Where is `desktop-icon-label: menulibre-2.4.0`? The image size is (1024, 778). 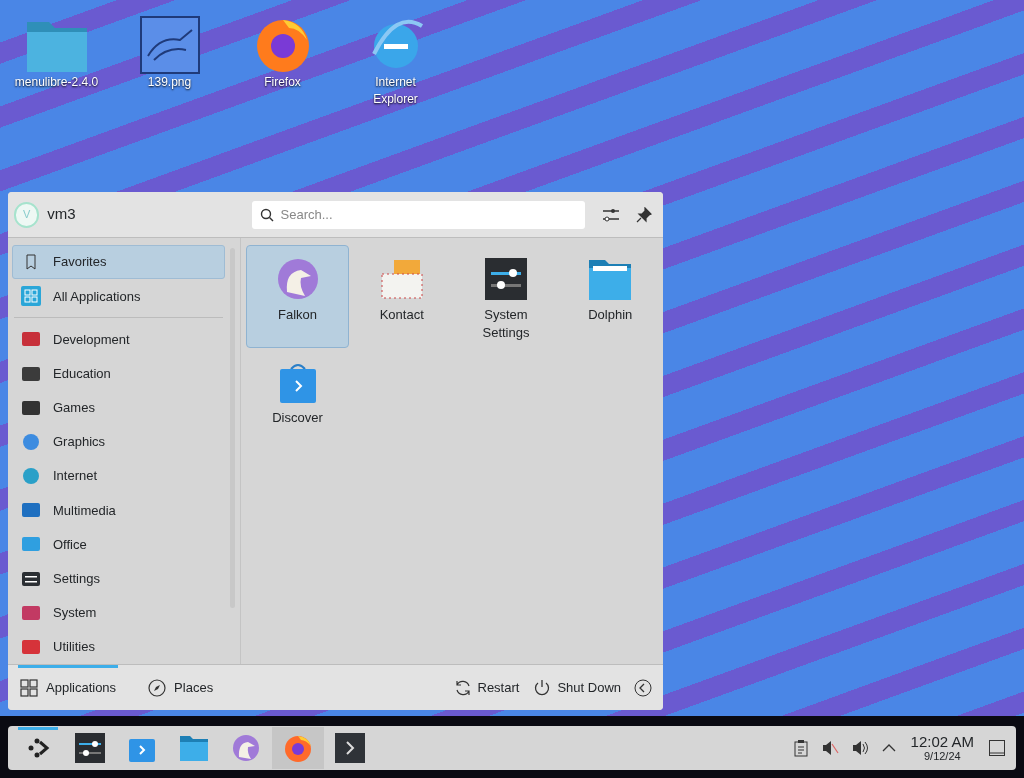
desktop-icon-label: menulibre-2.4.0 is located at coordinates (56, 82).